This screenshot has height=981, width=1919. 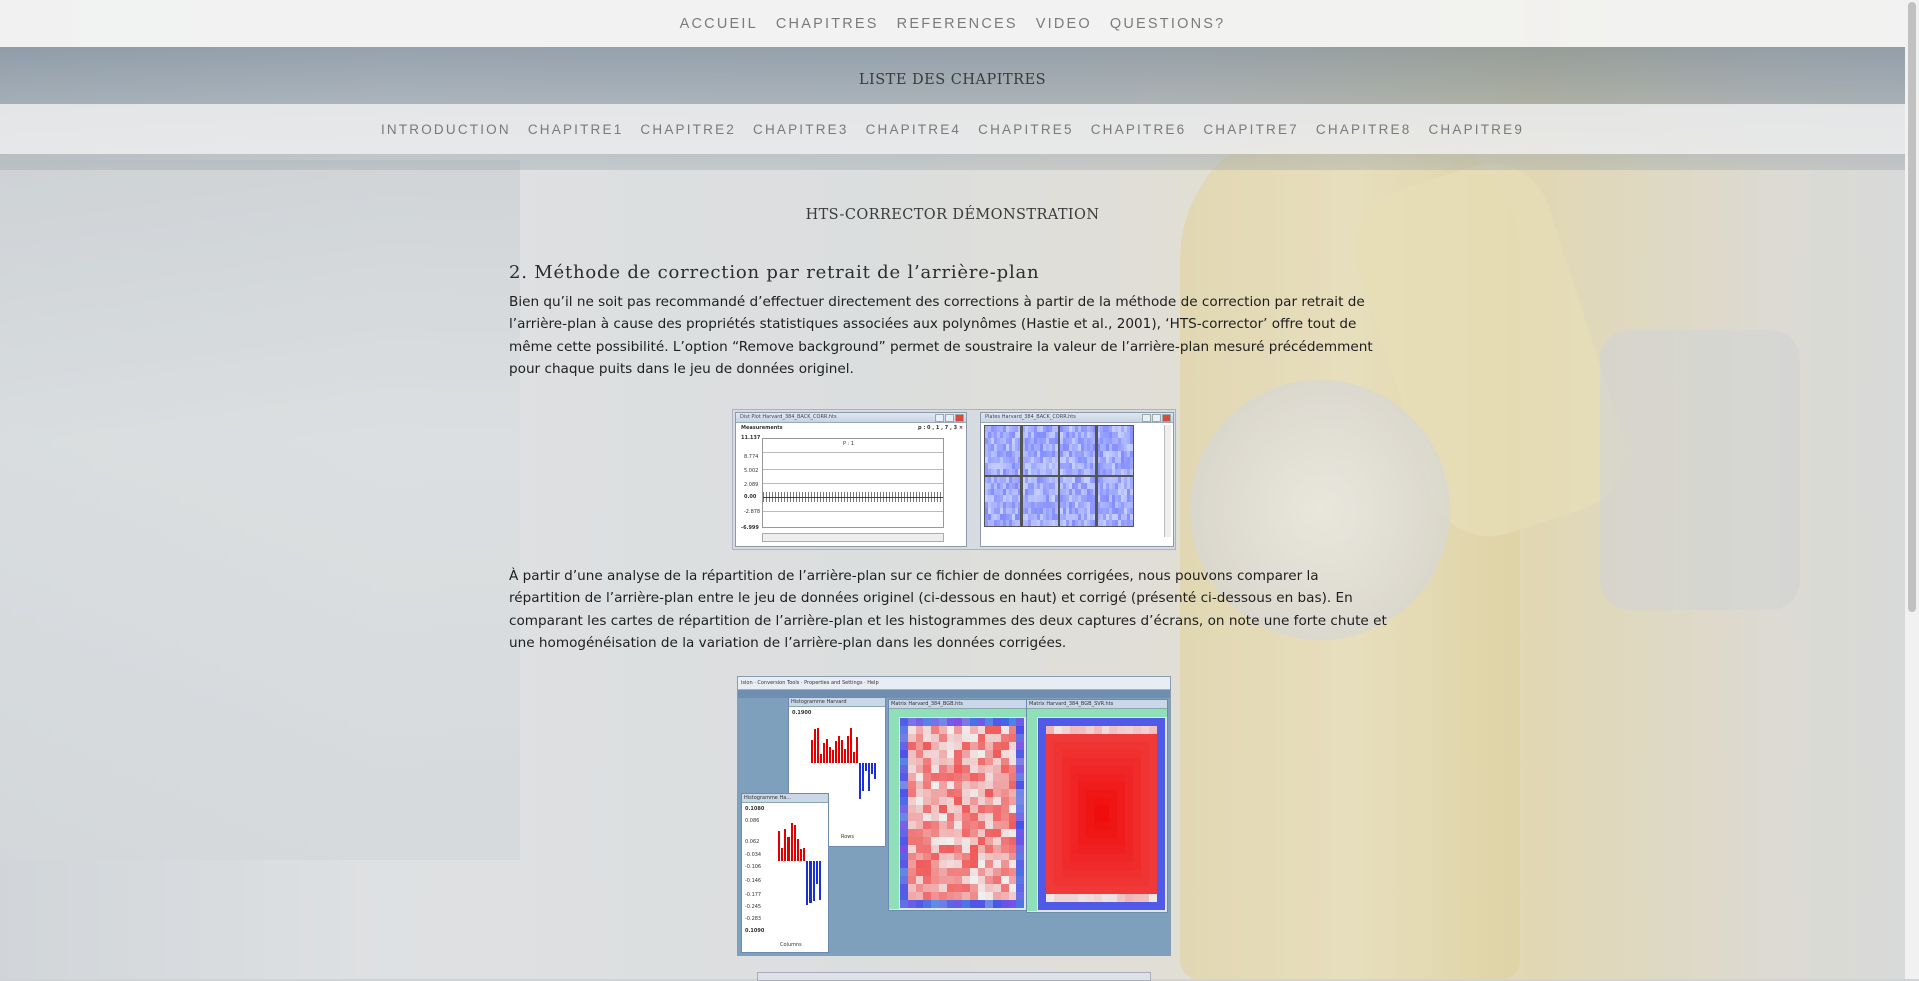 What do you see at coordinates (751, 438) in the screenshot?
I see `max-value: 11.137` at bounding box center [751, 438].